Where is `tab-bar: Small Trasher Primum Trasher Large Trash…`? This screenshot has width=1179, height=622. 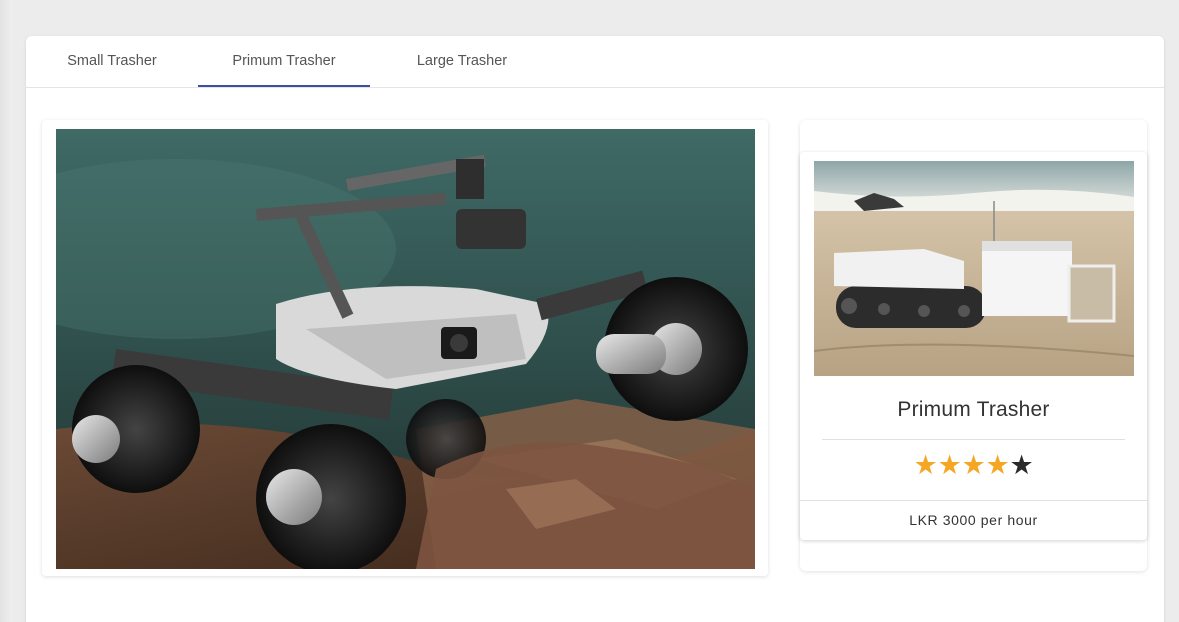 tab-bar: Small Trasher Primum Trasher Large Trash… is located at coordinates (595, 62).